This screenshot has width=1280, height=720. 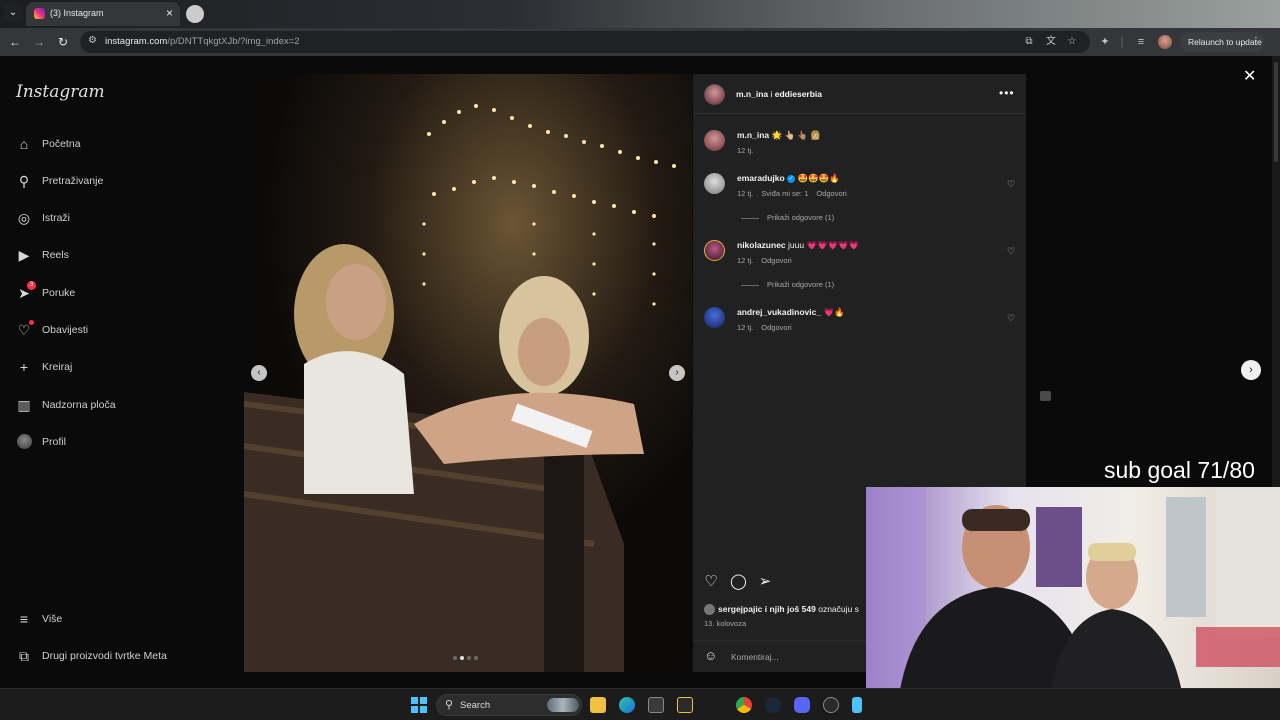 What do you see at coordinates (44, 367) in the screenshot?
I see `sidebar-item-create: + Kreiraj` at bounding box center [44, 367].